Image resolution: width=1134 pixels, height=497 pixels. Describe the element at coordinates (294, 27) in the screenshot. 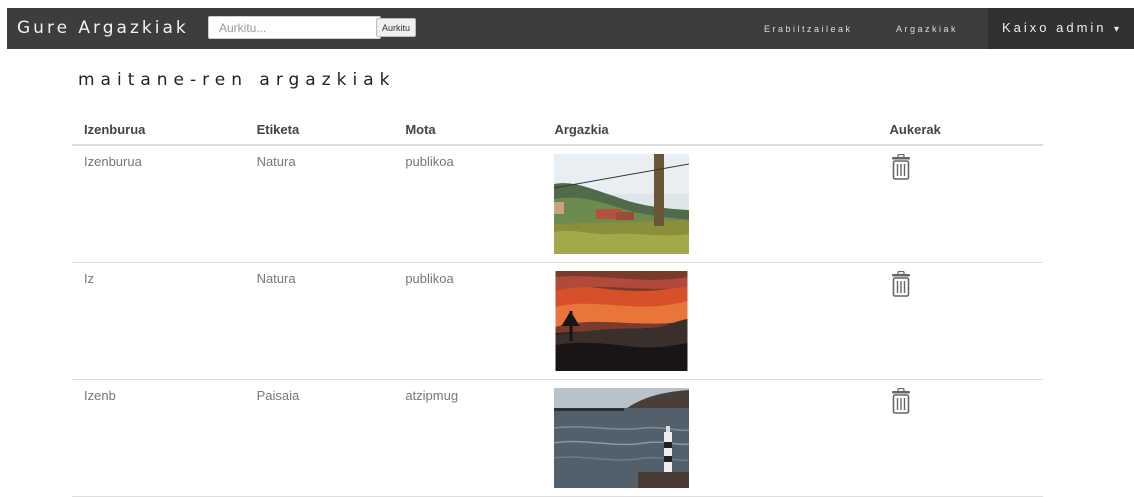

I see `search-input` at that location.